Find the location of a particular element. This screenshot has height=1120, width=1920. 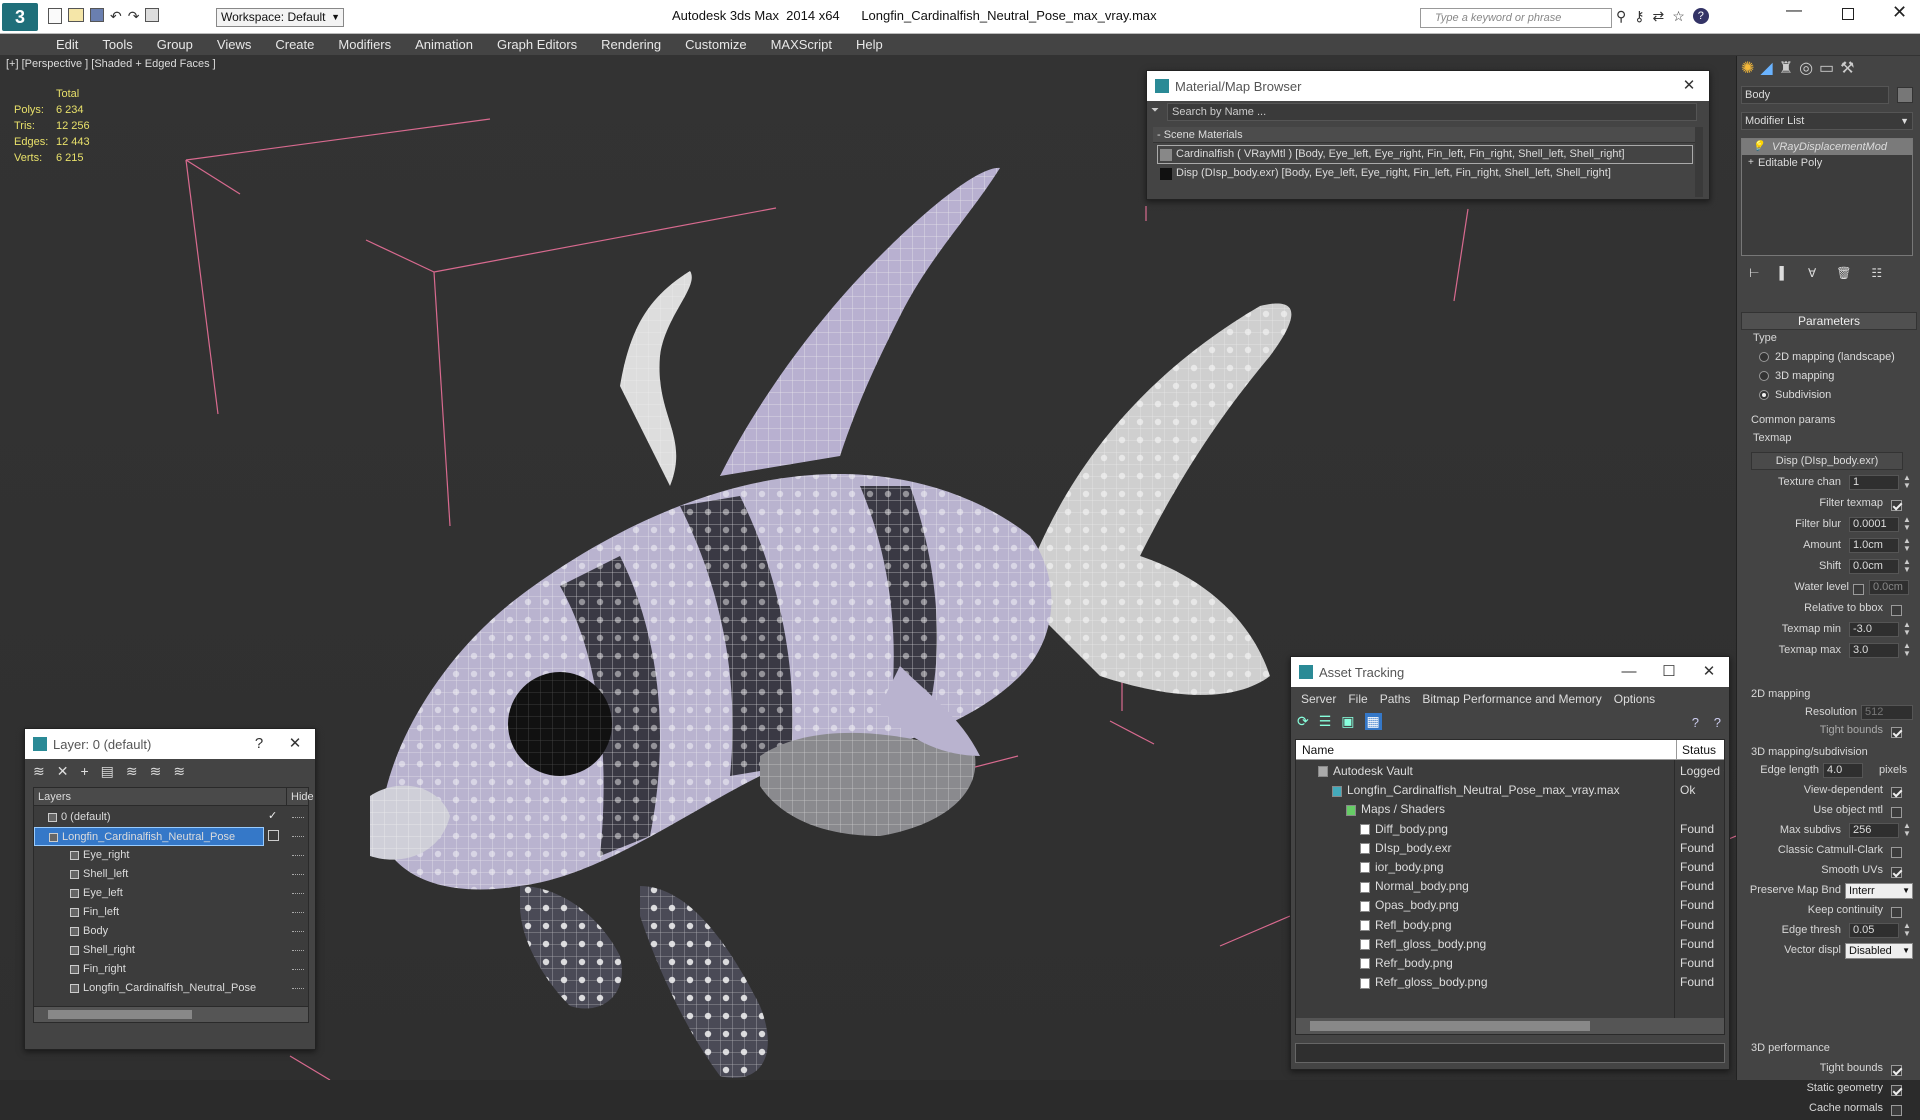

asset-row: DIsp_body.exr Found is located at coordinates (1510, 848).